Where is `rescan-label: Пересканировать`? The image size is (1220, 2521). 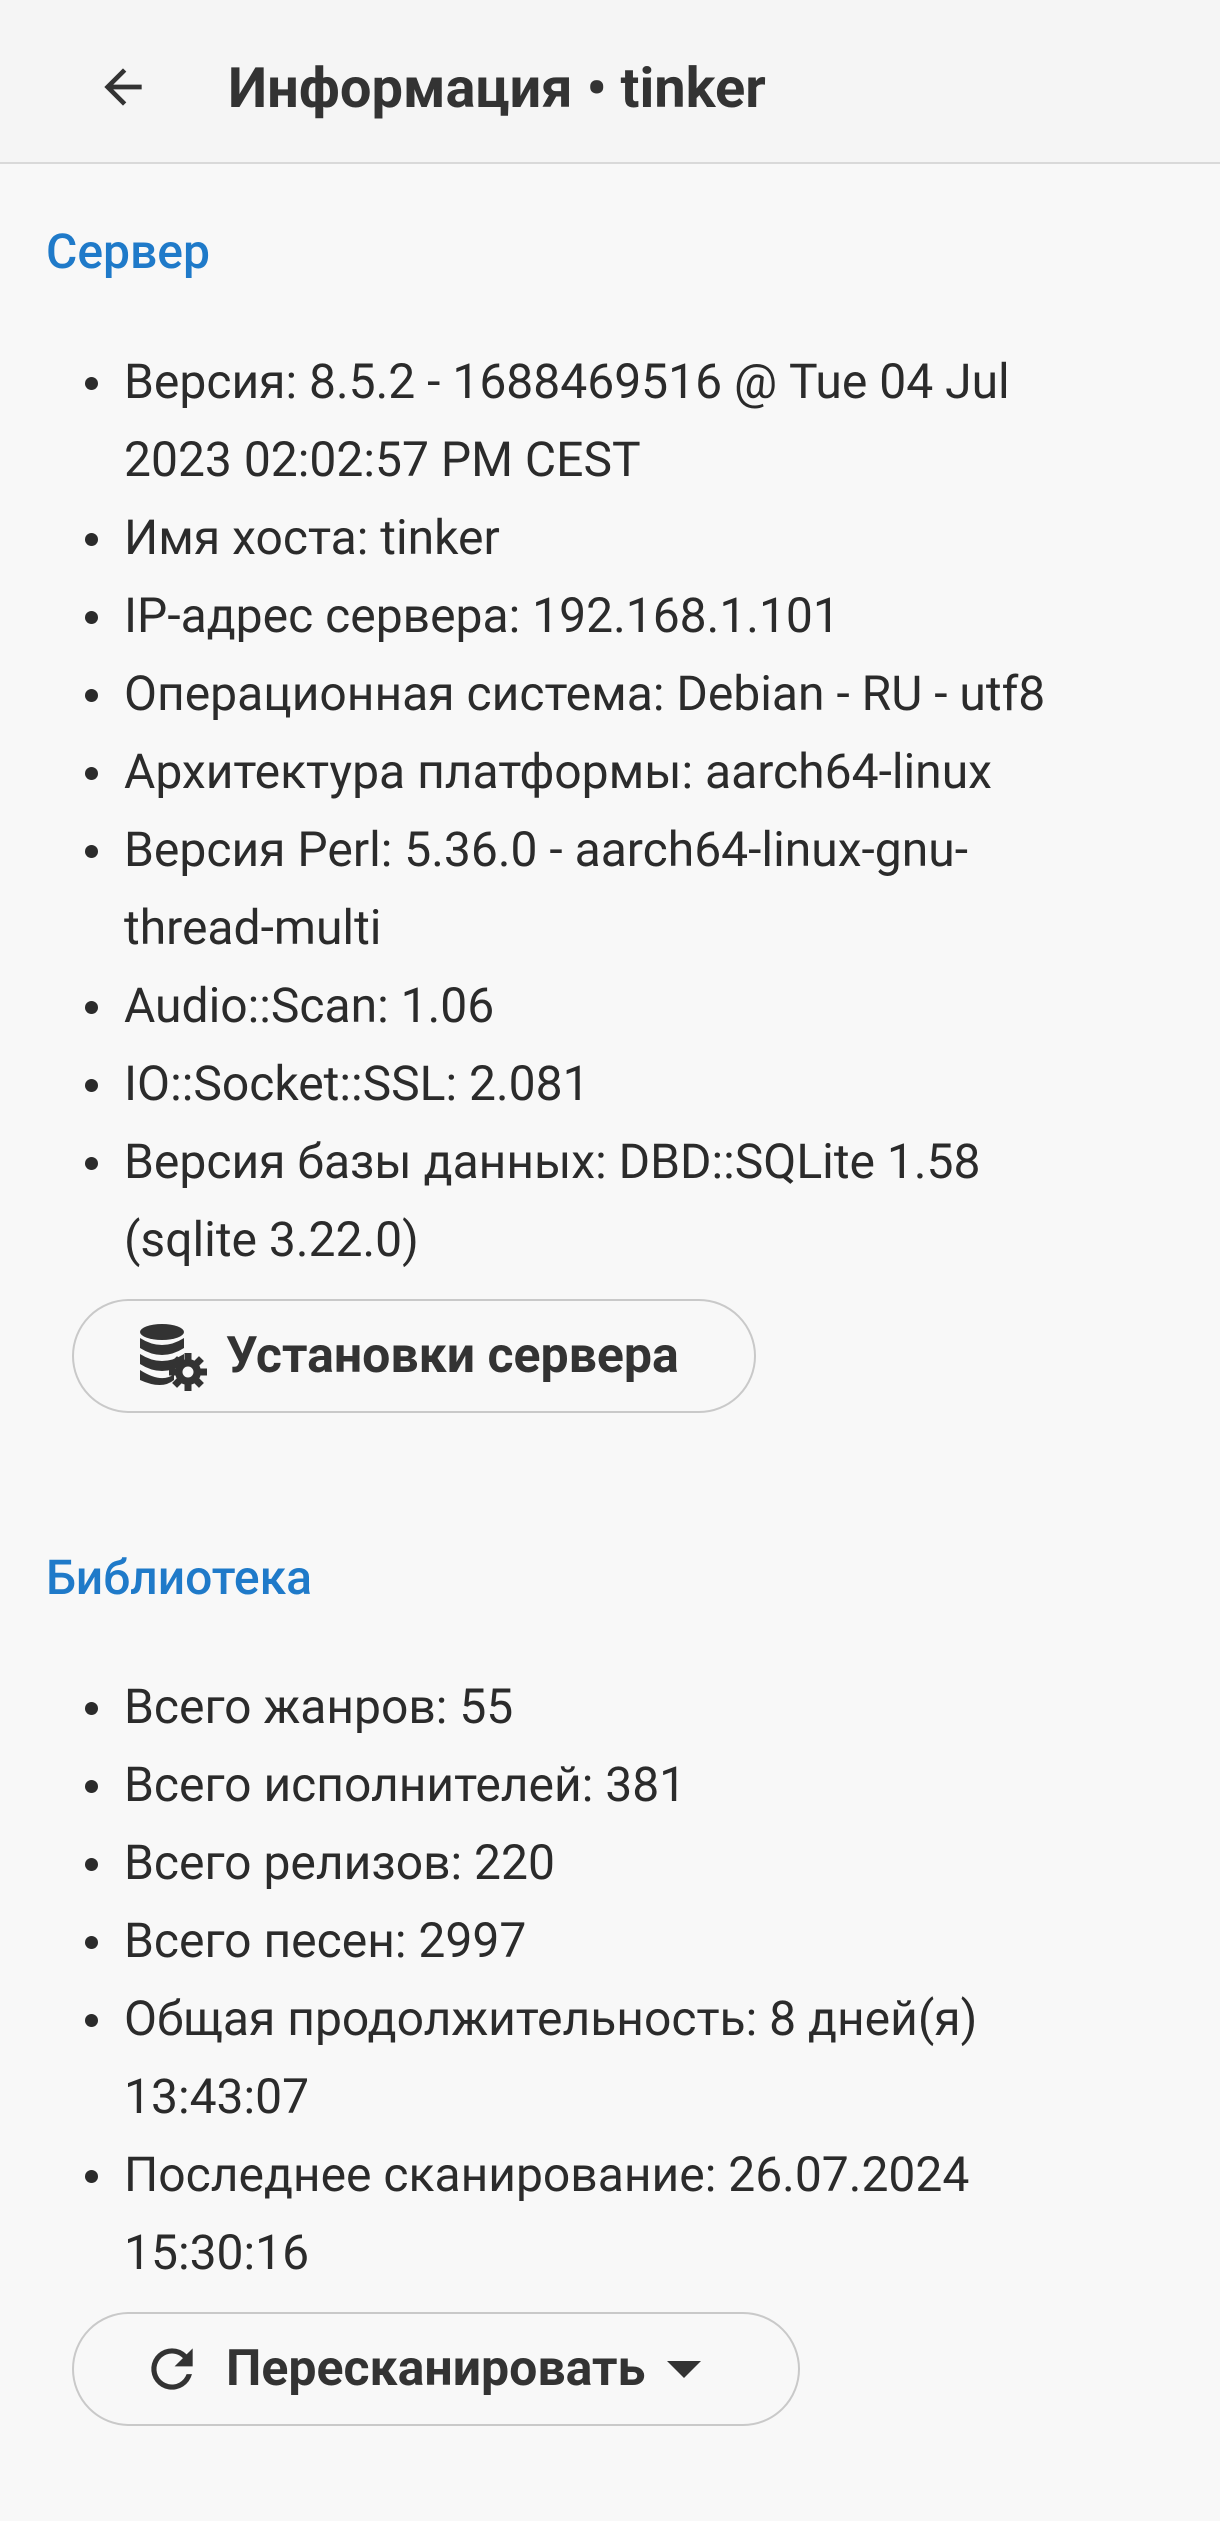 rescan-label: Пересканировать is located at coordinates (436, 2369).